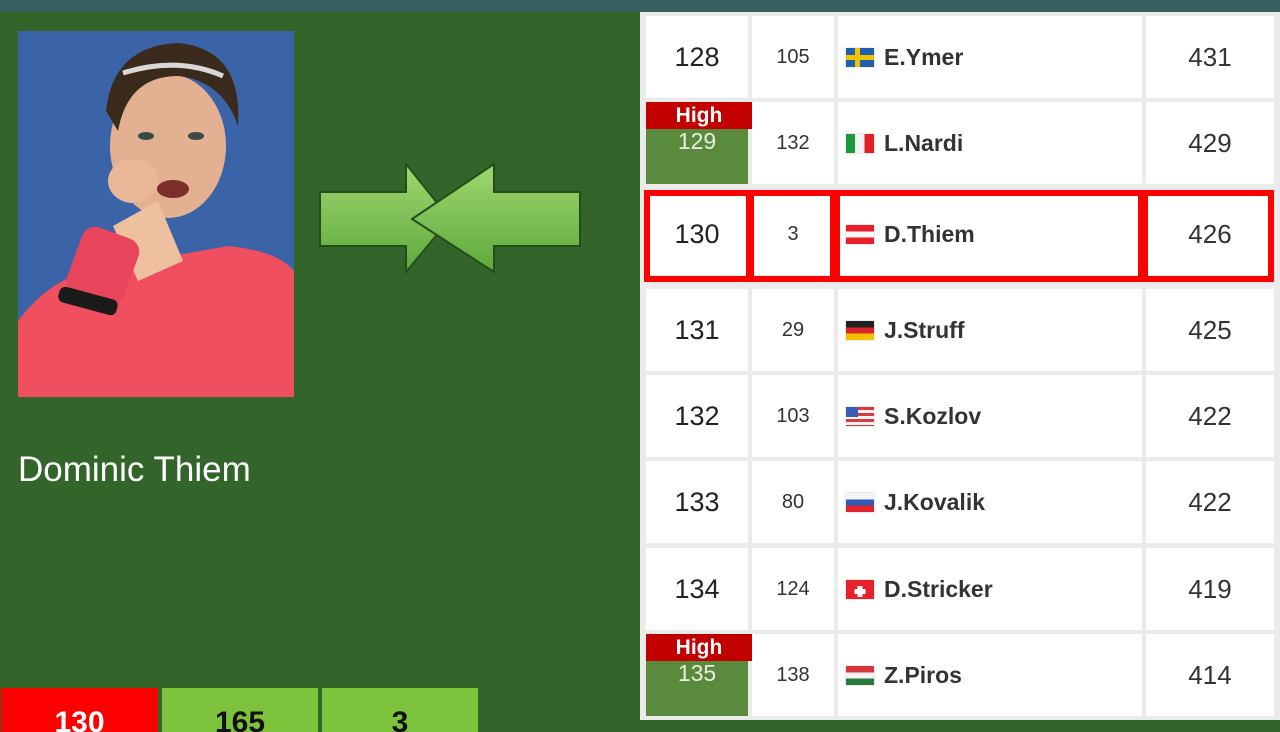 Image resolution: width=1280 pixels, height=732 pixels. I want to click on player-name-link: Z.Piros, so click(923, 675).